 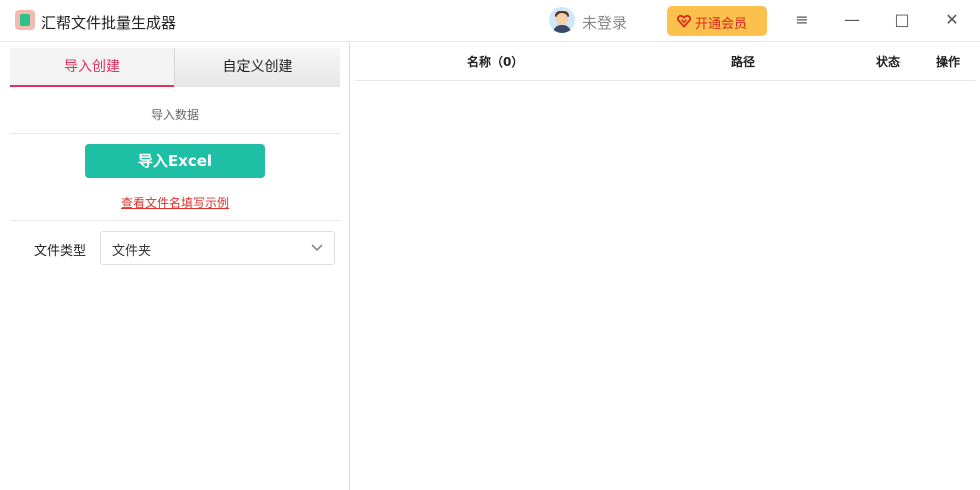 I want to click on vip-button: 开通会员, so click(x=717, y=21).